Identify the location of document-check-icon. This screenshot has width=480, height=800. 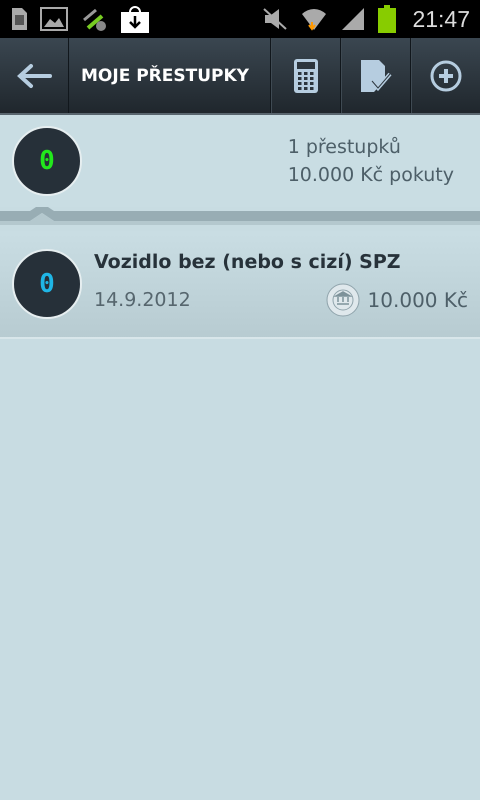
(376, 75).